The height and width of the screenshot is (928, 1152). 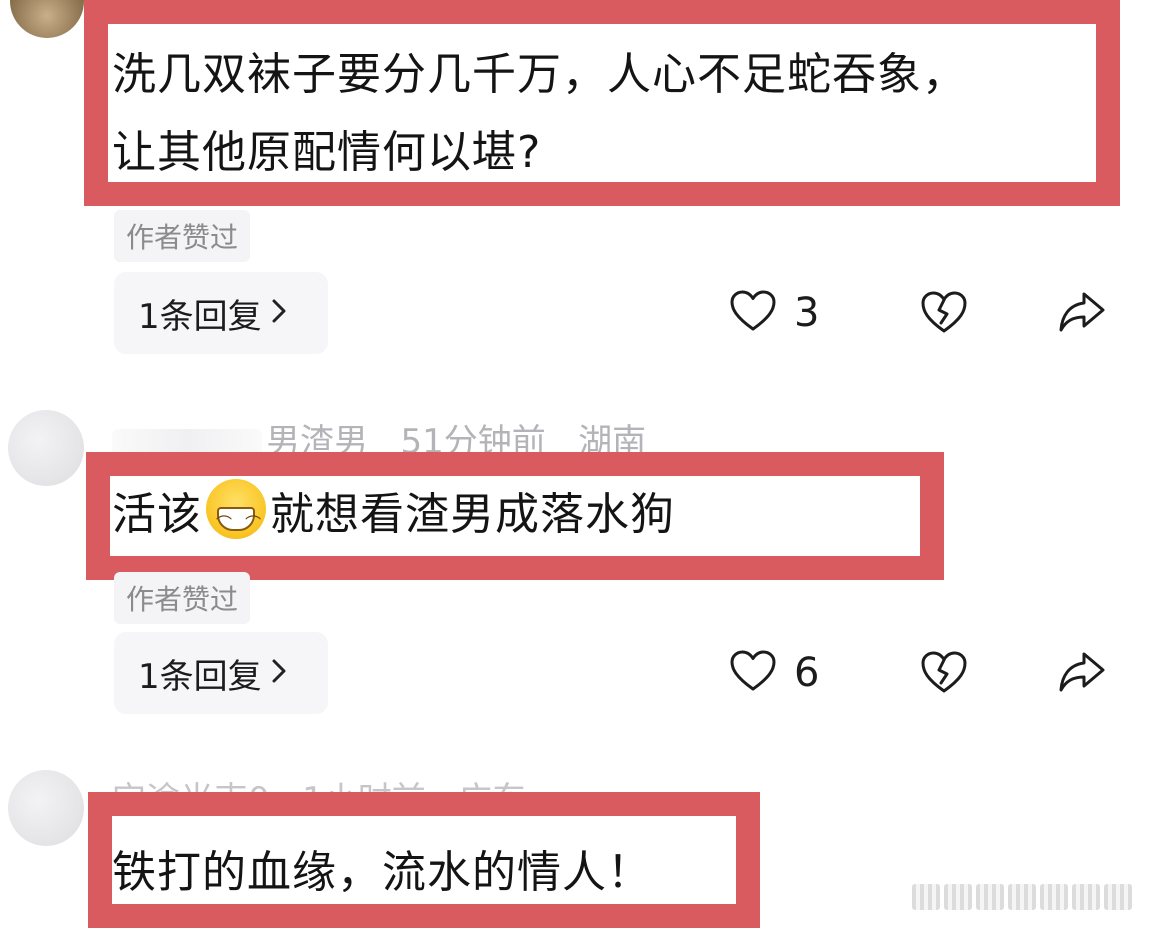 I want to click on like-button: 6, so click(x=774, y=673).